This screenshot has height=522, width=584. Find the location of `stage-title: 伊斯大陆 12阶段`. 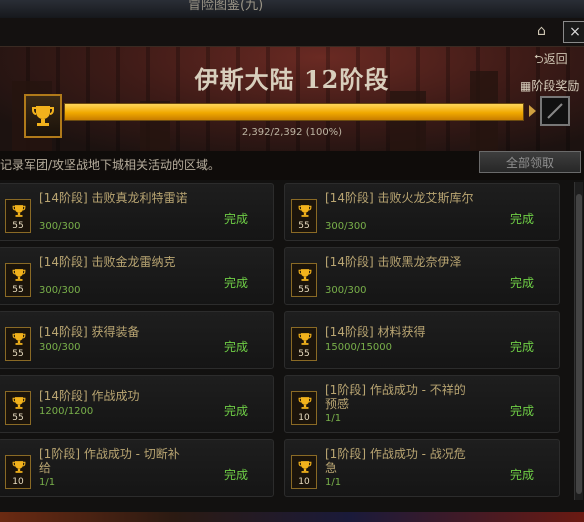

stage-title: 伊斯大陆 12阶段 is located at coordinates (292, 79).